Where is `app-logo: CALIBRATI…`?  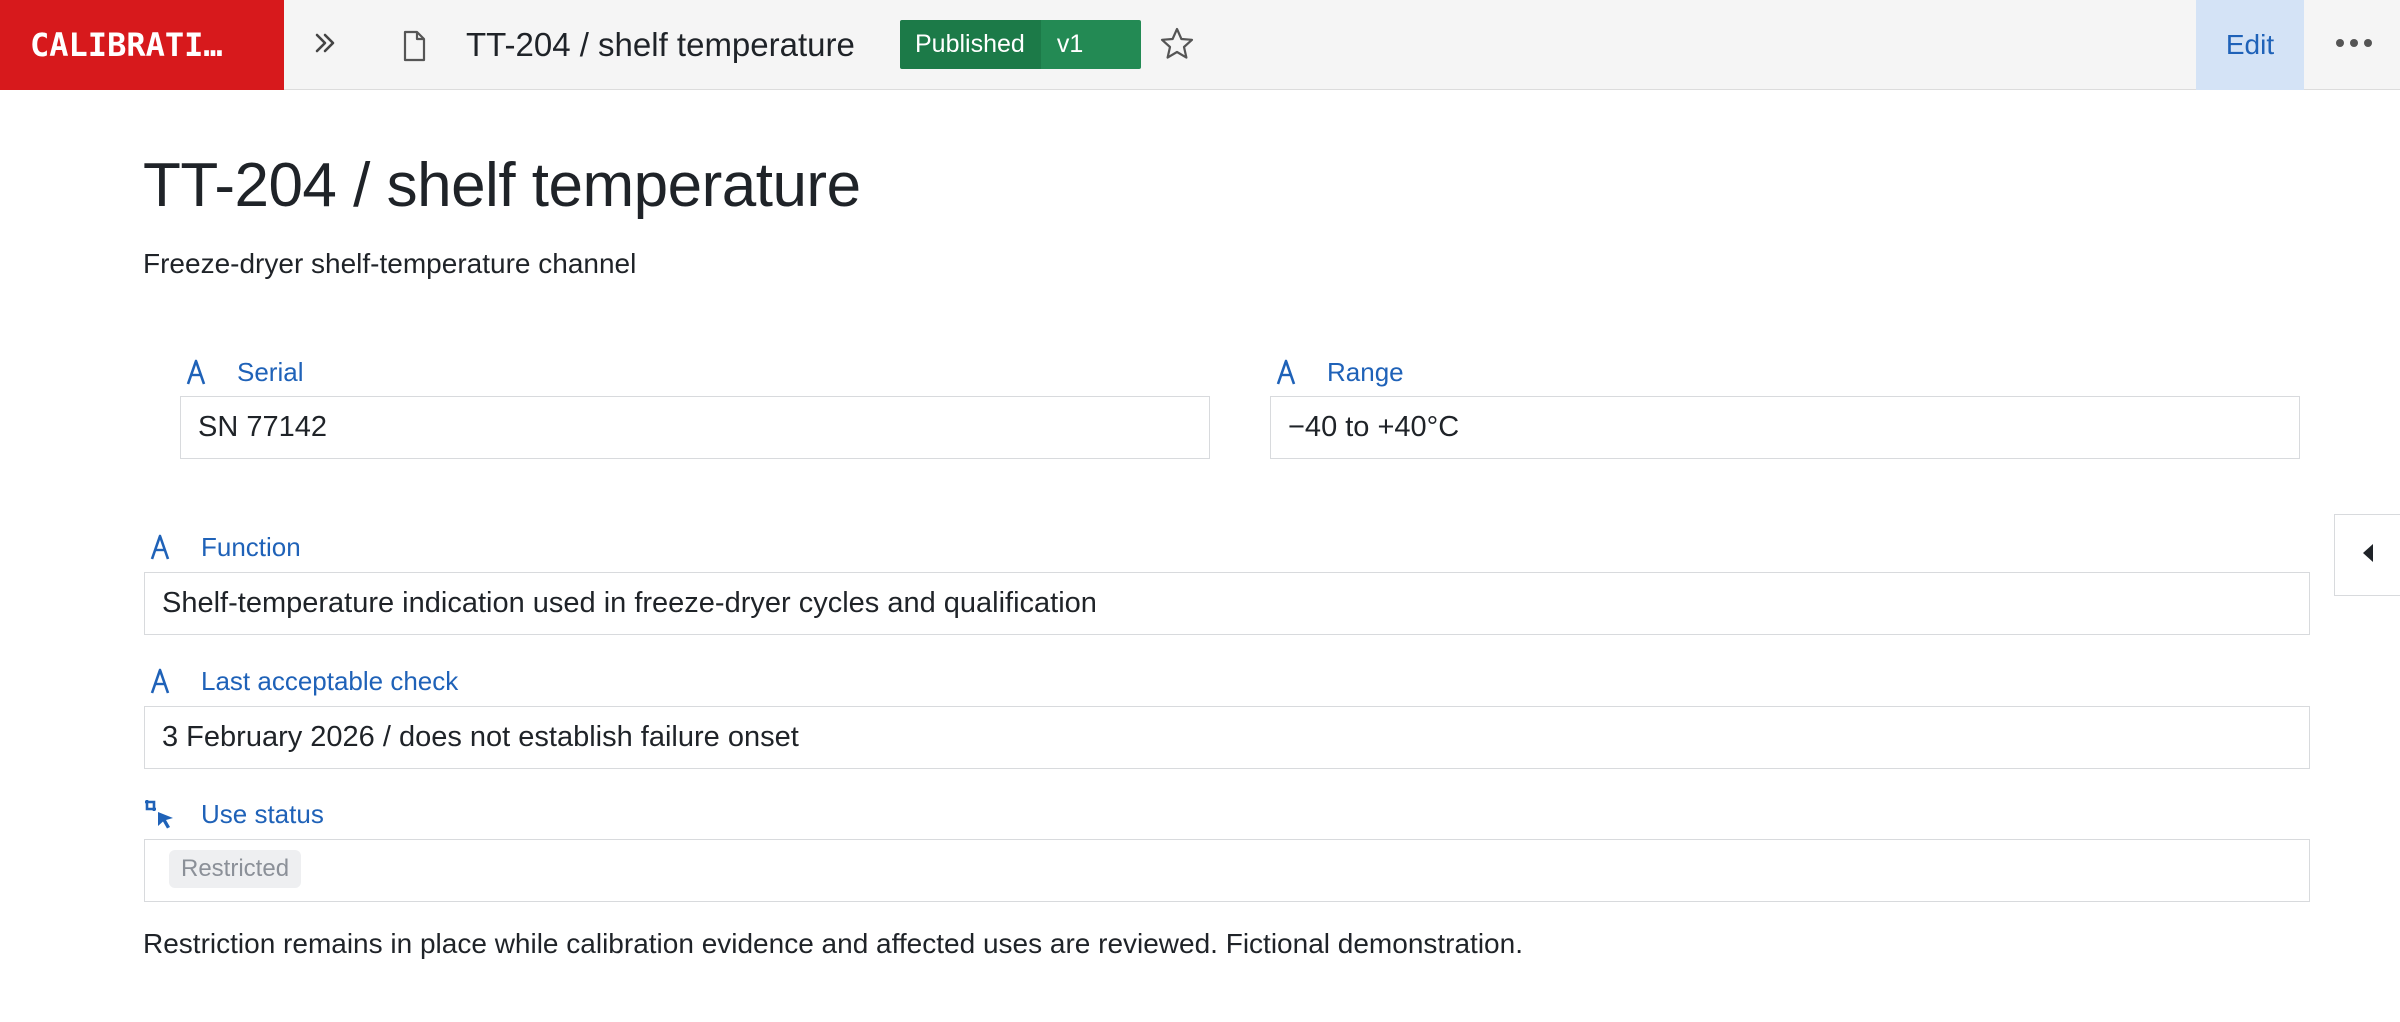
app-logo: CALIBRATI… is located at coordinates (142, 45).